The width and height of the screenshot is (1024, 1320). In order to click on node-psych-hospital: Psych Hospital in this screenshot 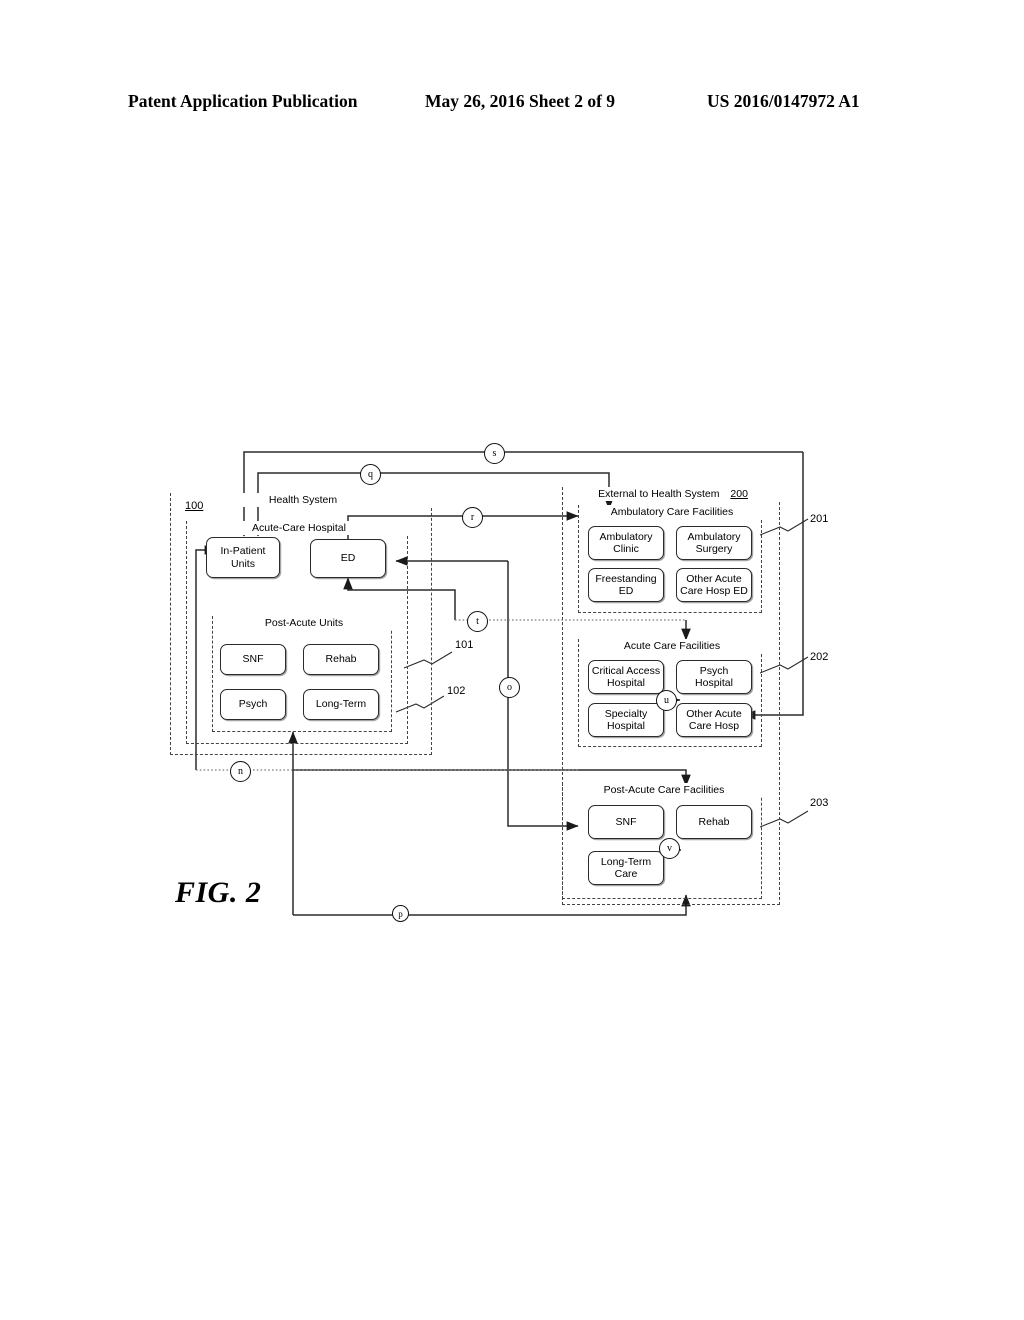, I will do `click(714, 677)`.